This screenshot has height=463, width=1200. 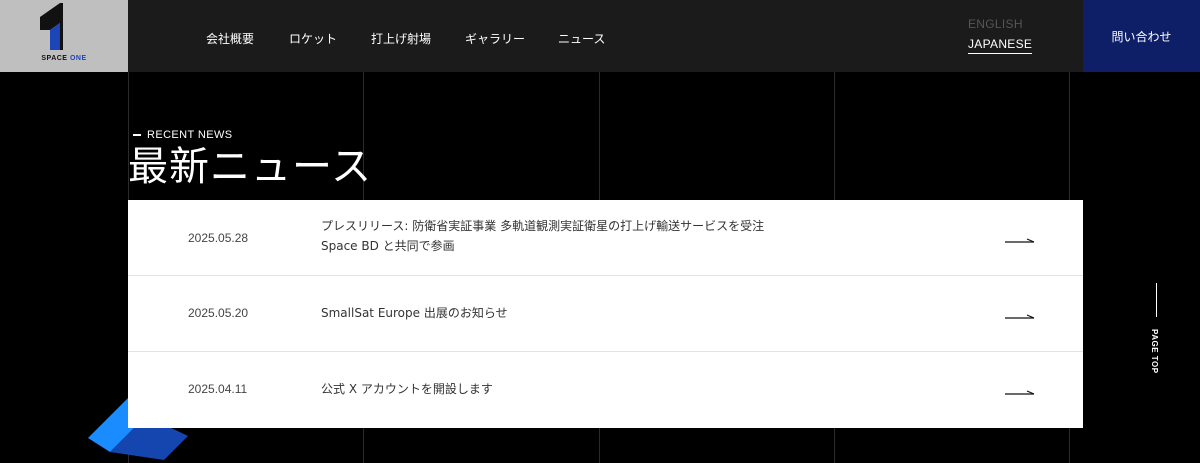 I want to click on nav-item-company: 会社概要, so click(x=230, y=38).